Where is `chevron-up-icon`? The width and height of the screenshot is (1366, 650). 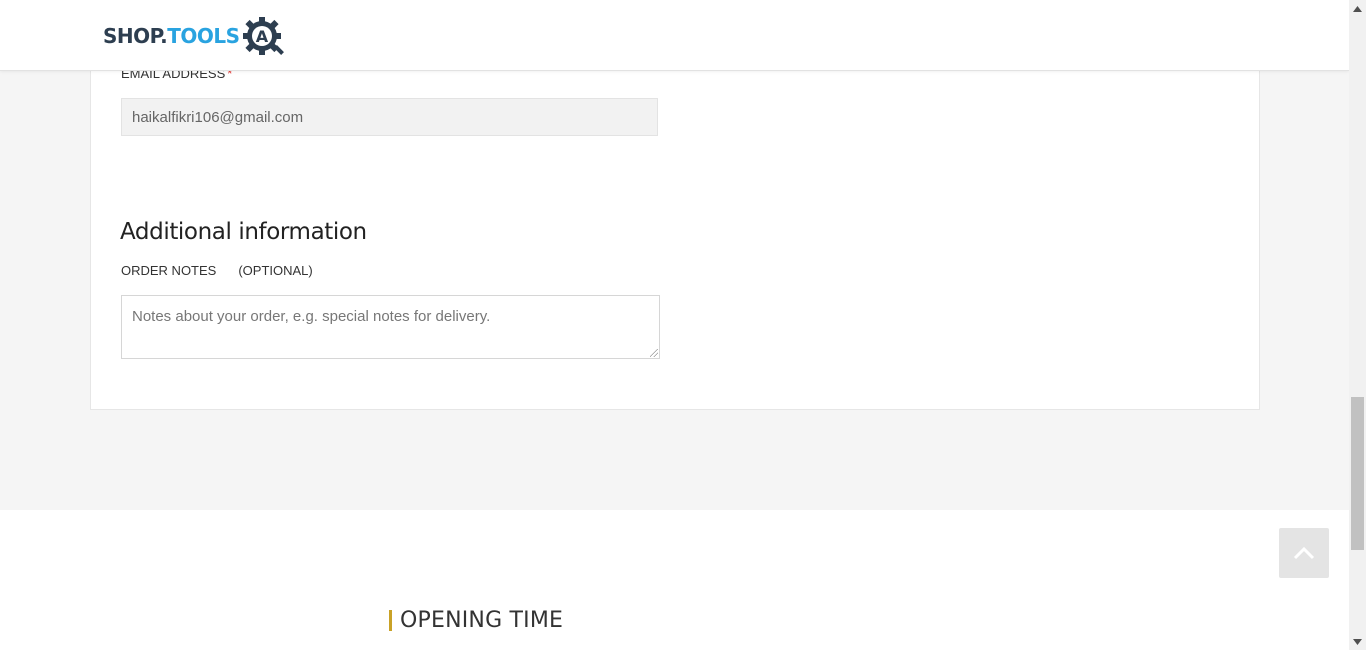
chevron-up-icon is located at coordinates (1304, 553).